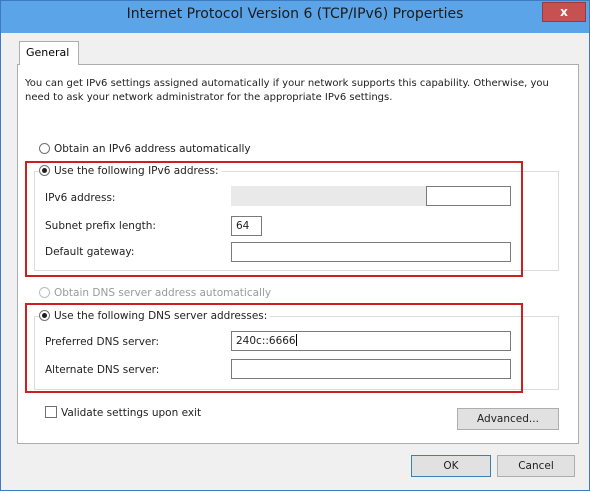  I want to click on obtain-dns-auto-label: Obtain DNS server address automatically, so click(163, 293).